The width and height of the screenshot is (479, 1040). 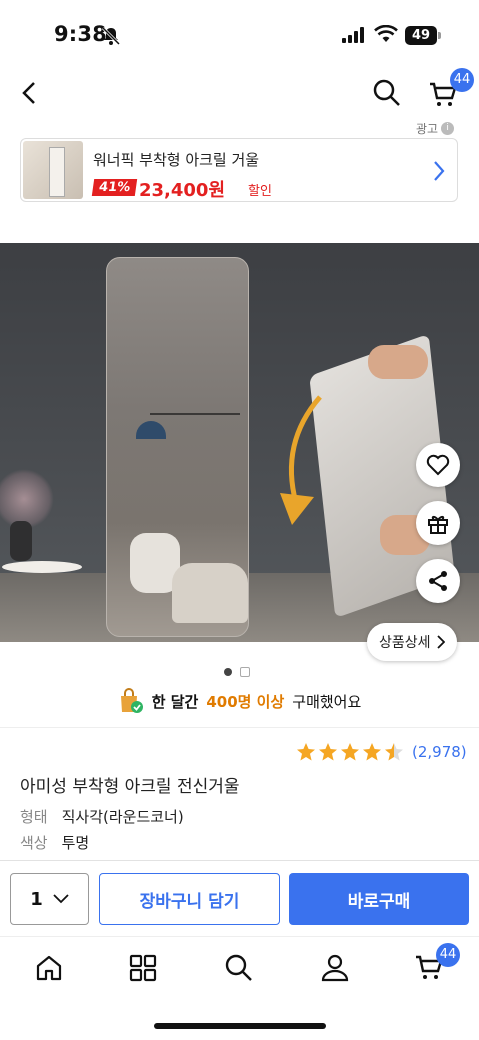 What do you see at coordinates (189, 899) in the screenshot?
I see `add-to-cart-button: 장바구니 담기` at bounding box center [189, 899].